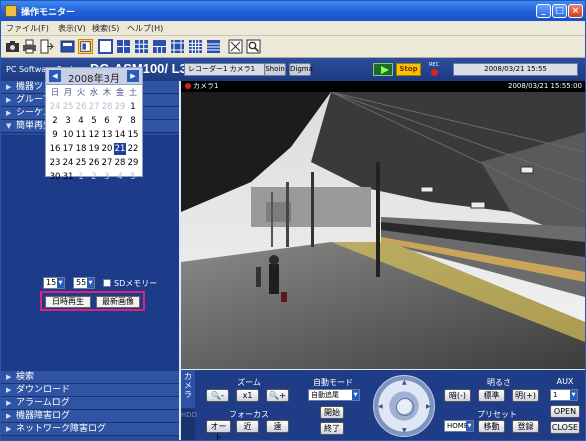  Describe the element at coordinates (491, 426) in the screenshot. I see `preset-move-button: 移動` at that location.